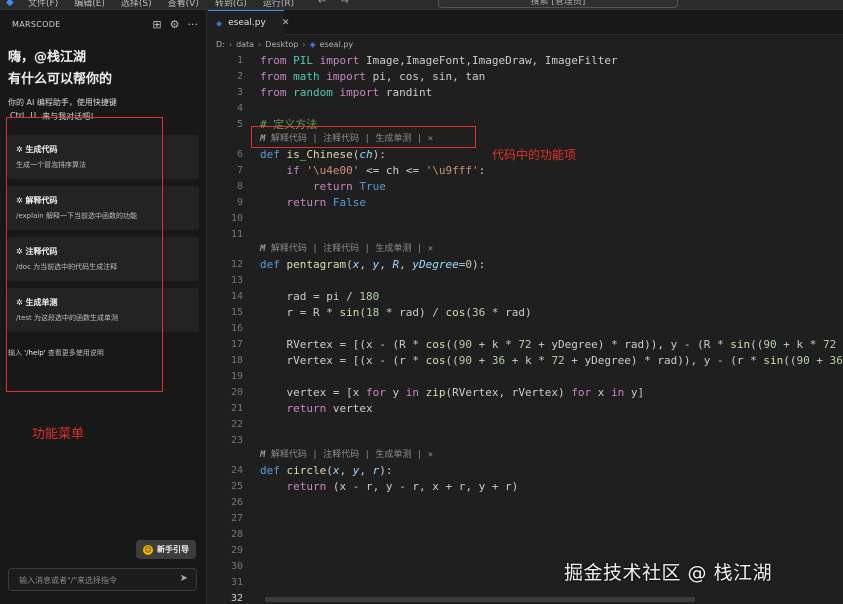 This screenshot has width=843, height=604. I want to click on line-number: 24, so click(236, 470).